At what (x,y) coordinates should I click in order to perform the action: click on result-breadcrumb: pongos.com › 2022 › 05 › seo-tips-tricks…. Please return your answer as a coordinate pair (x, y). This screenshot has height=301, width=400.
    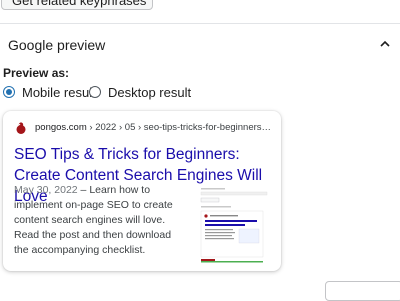
    Looking at the image, I should click on (153, 127).